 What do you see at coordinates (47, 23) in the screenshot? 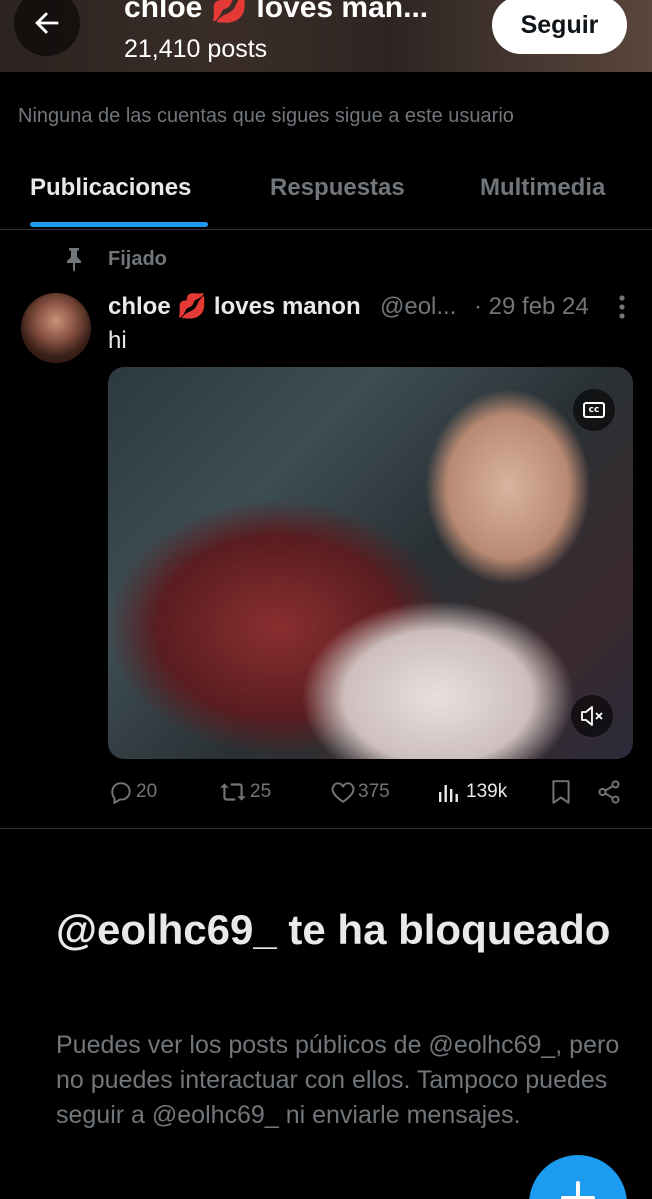
I see `back-arrow-icon` at bounding box center [47, 23].